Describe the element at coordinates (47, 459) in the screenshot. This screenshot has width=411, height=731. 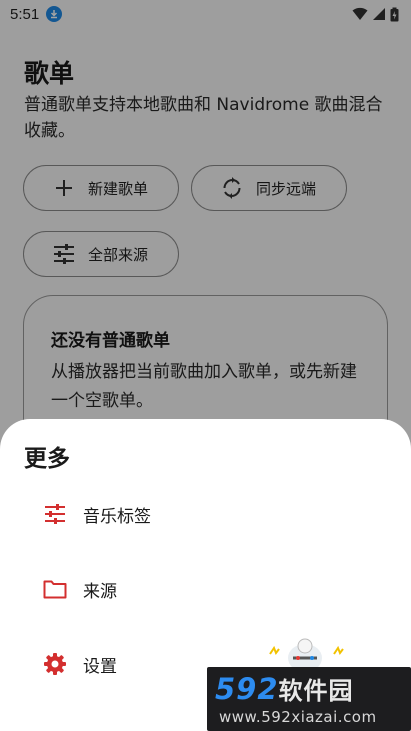
I see `sheet-title: 更多` at that location.